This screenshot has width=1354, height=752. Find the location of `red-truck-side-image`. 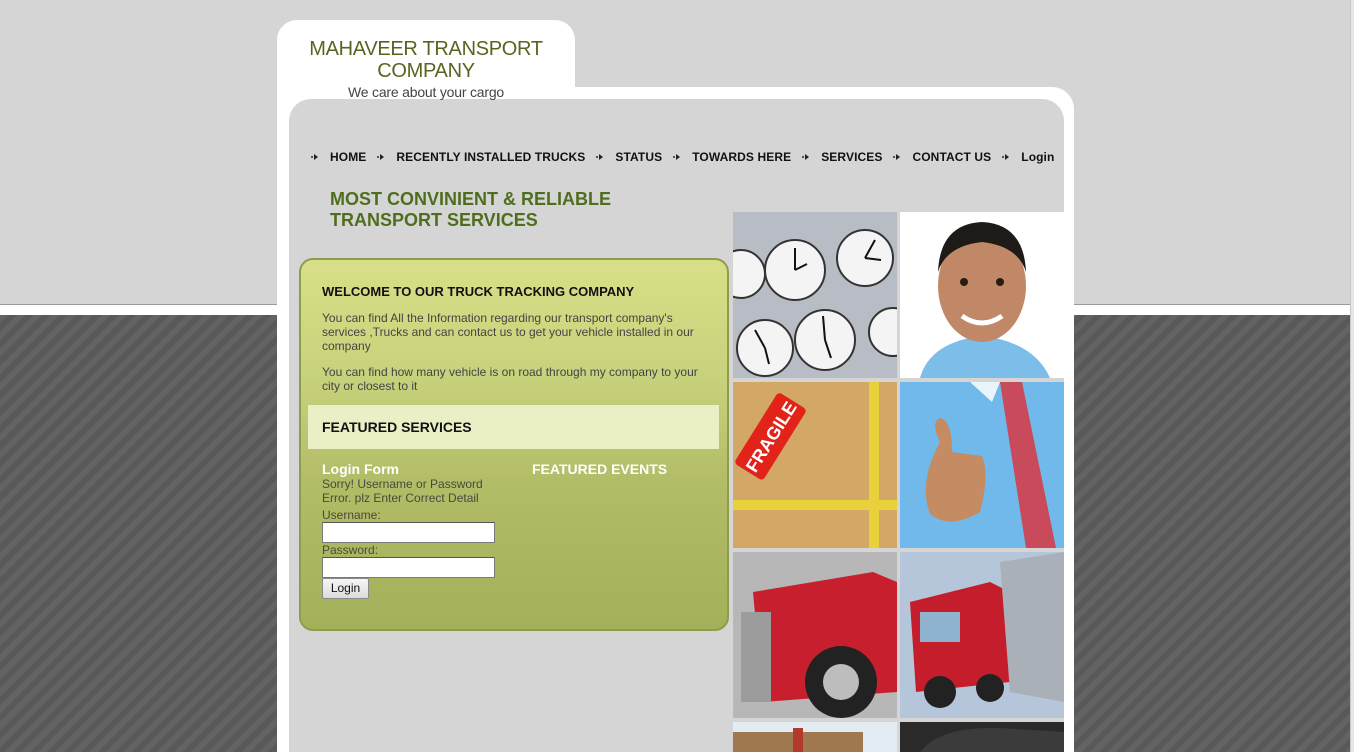

red-truck-side-image is located at coordinates (982, 635).